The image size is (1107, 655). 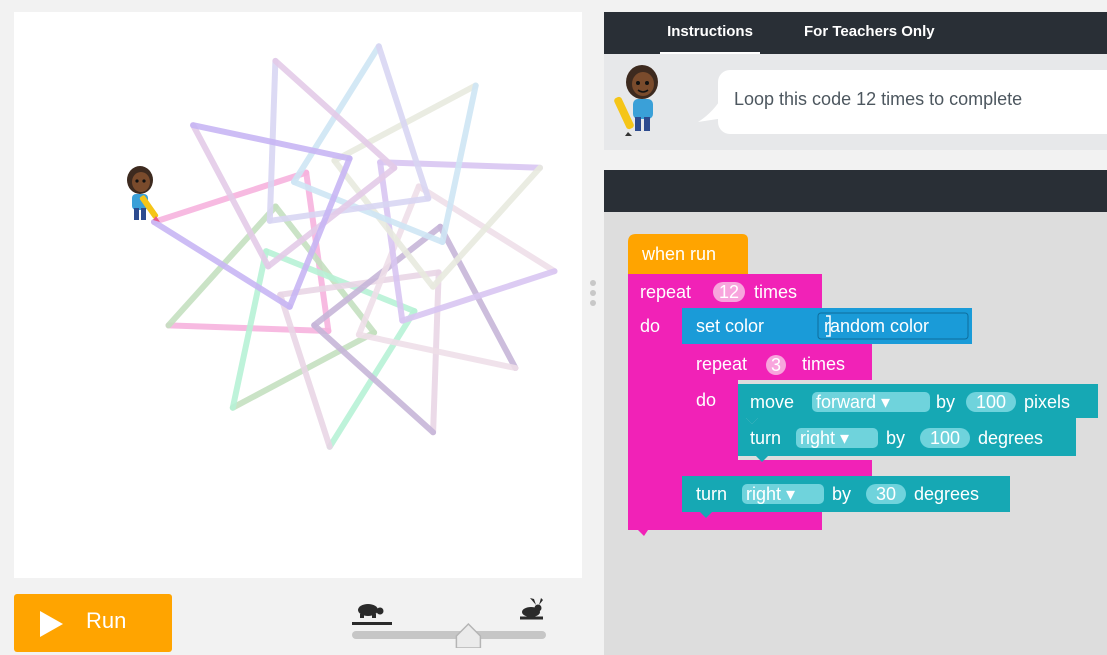 What do you see at coordinates (895, 438) in the screenshot?
I see `turn-by-label: by` at bounding box center [895, 438].